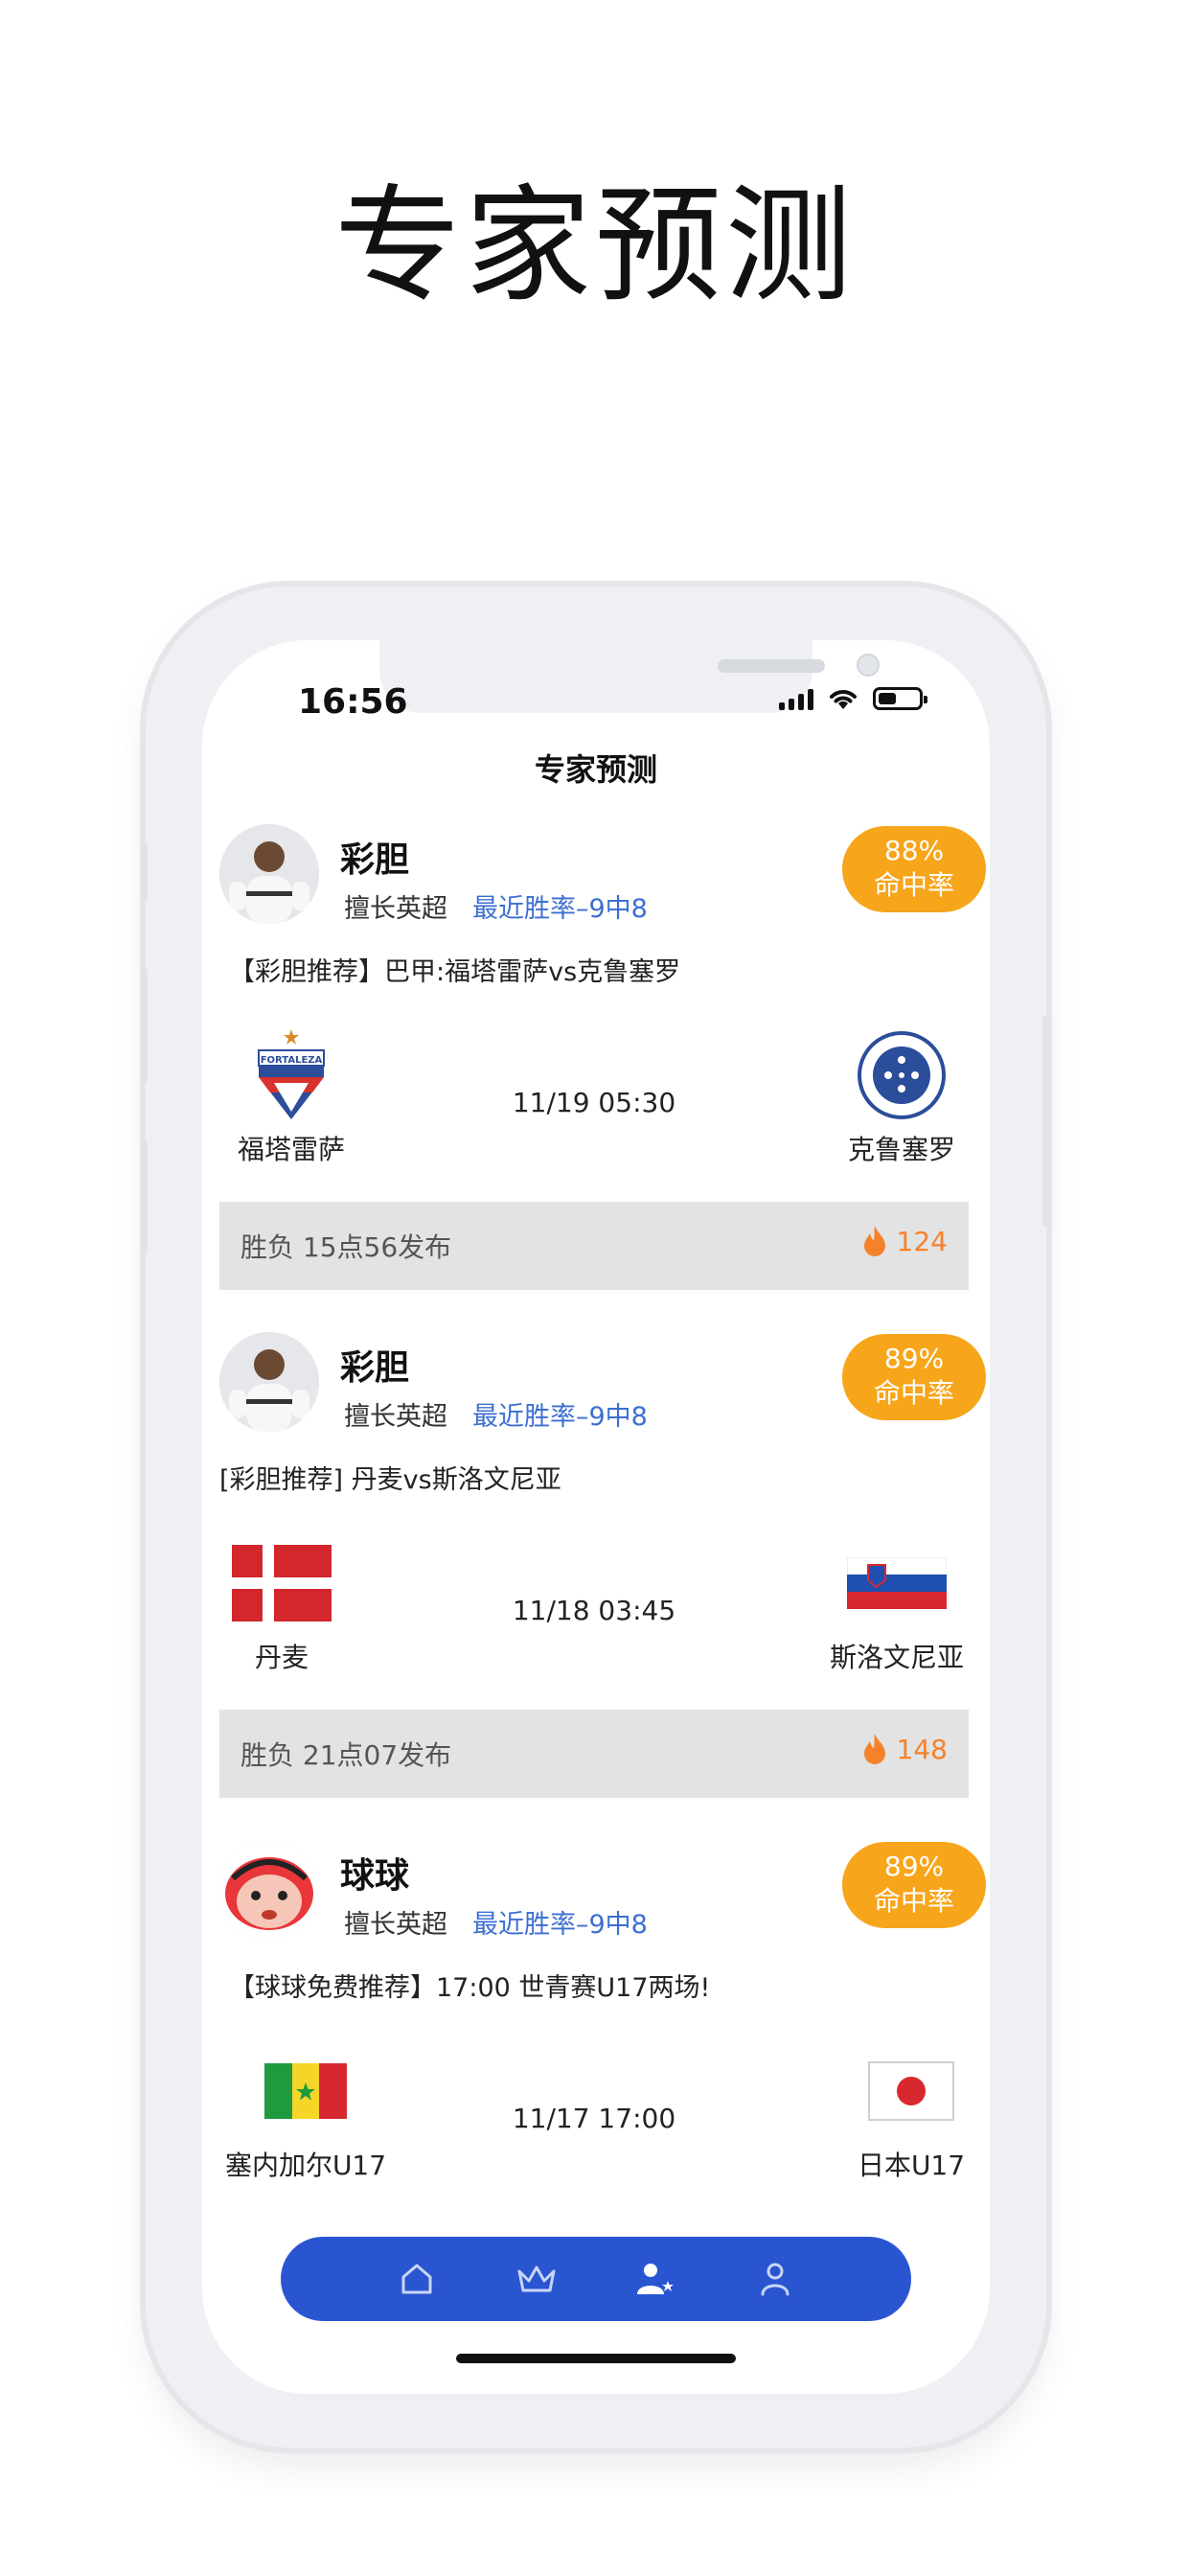  I want to click on home-team-name: 塞内加尔U17, so click(305, 2165).